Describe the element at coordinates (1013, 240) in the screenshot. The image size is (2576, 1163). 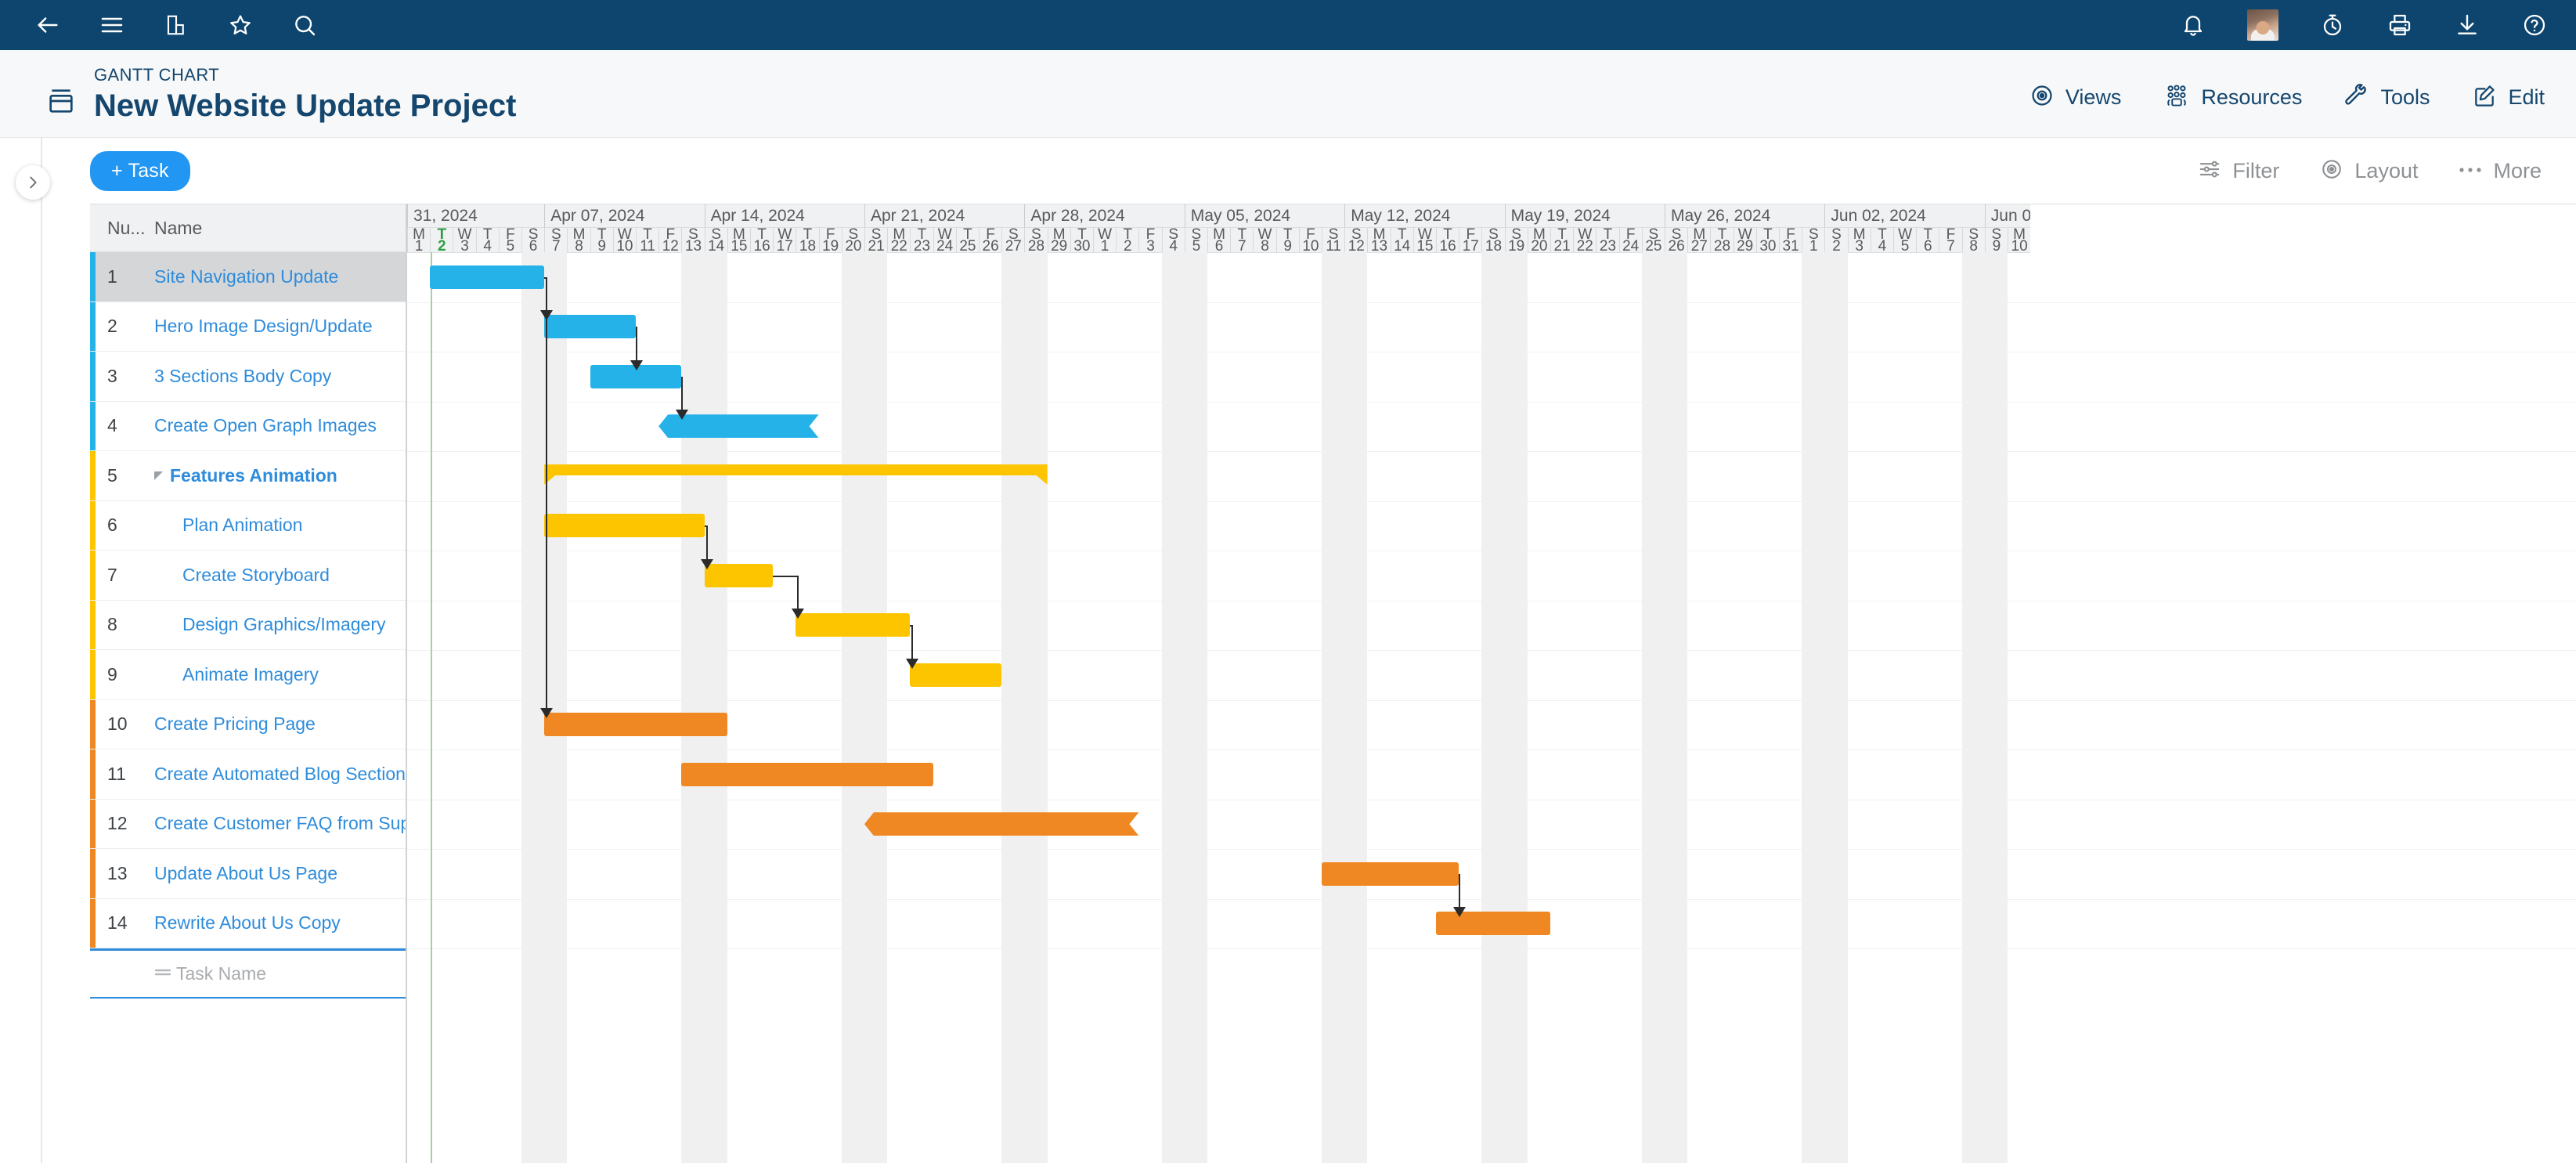
I see `timeline-day-cell: S 27` at that location.